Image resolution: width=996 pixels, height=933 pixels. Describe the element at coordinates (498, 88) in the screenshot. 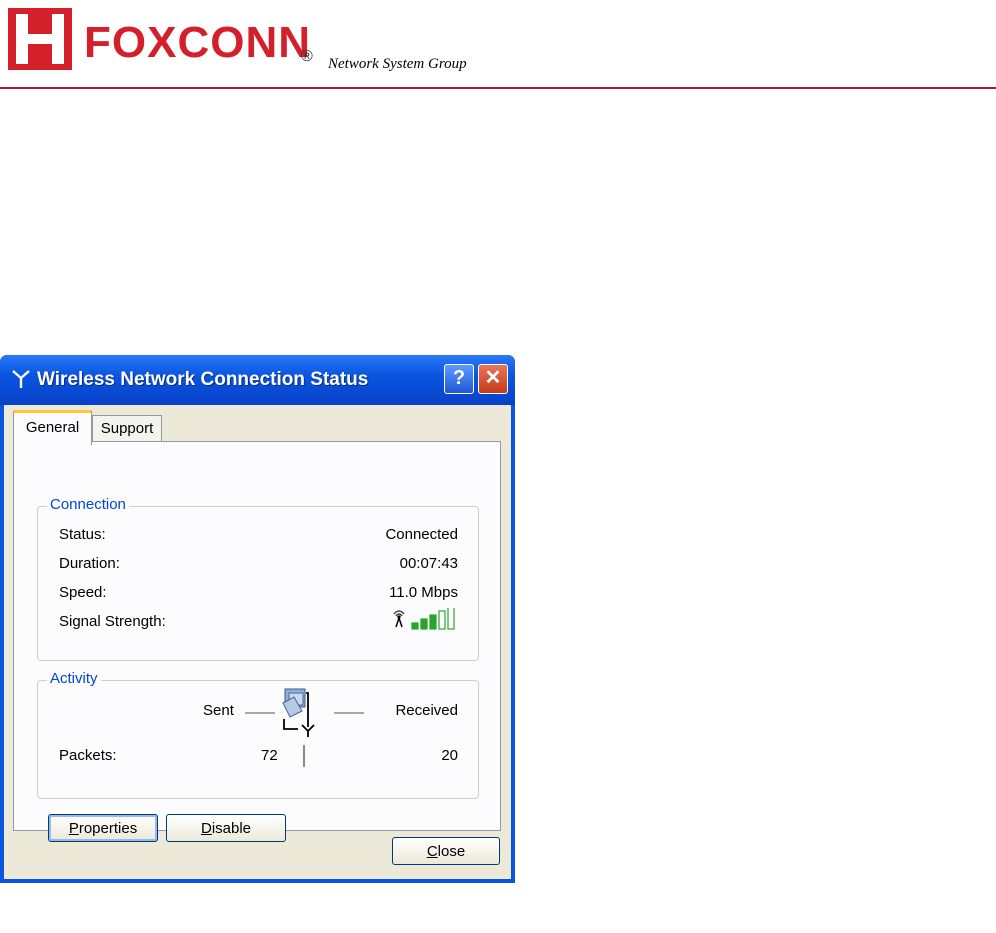

I see `header-divider` at that location.